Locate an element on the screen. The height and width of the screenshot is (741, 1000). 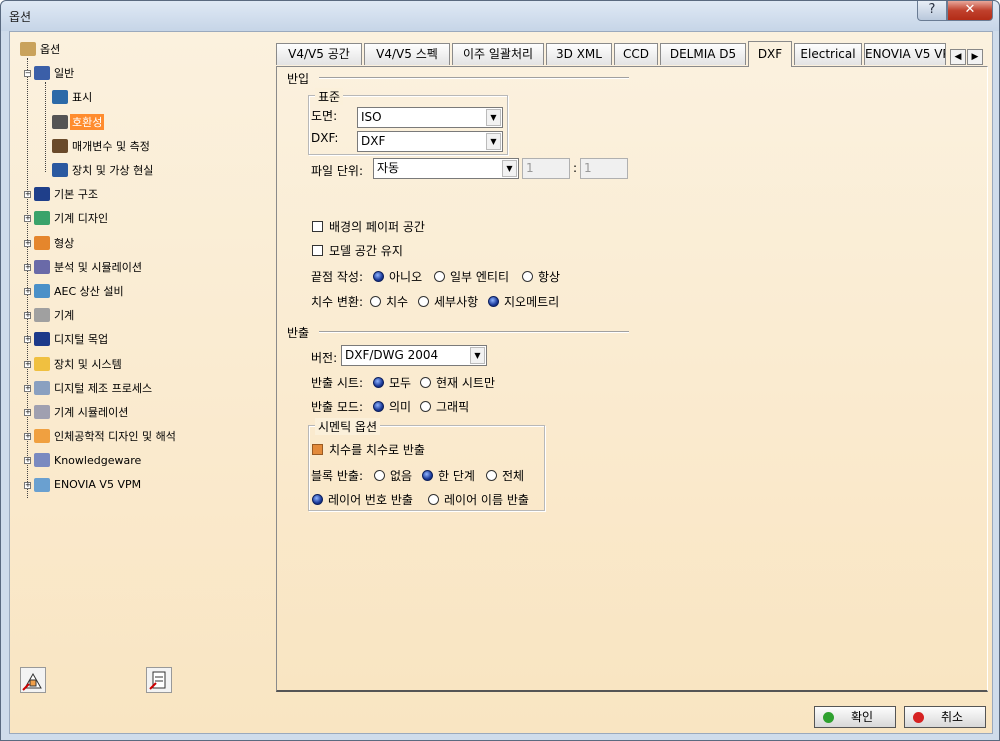
display-icon is located at coordinates (60, 97).